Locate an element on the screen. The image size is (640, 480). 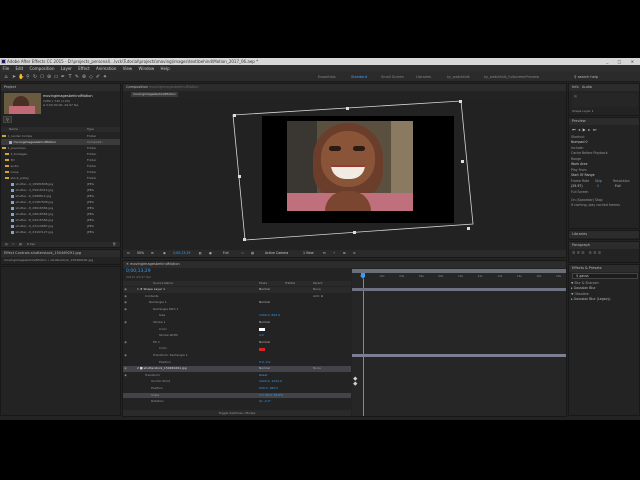
col-trkmat: TrkMat is located at coordinates (290, 283).